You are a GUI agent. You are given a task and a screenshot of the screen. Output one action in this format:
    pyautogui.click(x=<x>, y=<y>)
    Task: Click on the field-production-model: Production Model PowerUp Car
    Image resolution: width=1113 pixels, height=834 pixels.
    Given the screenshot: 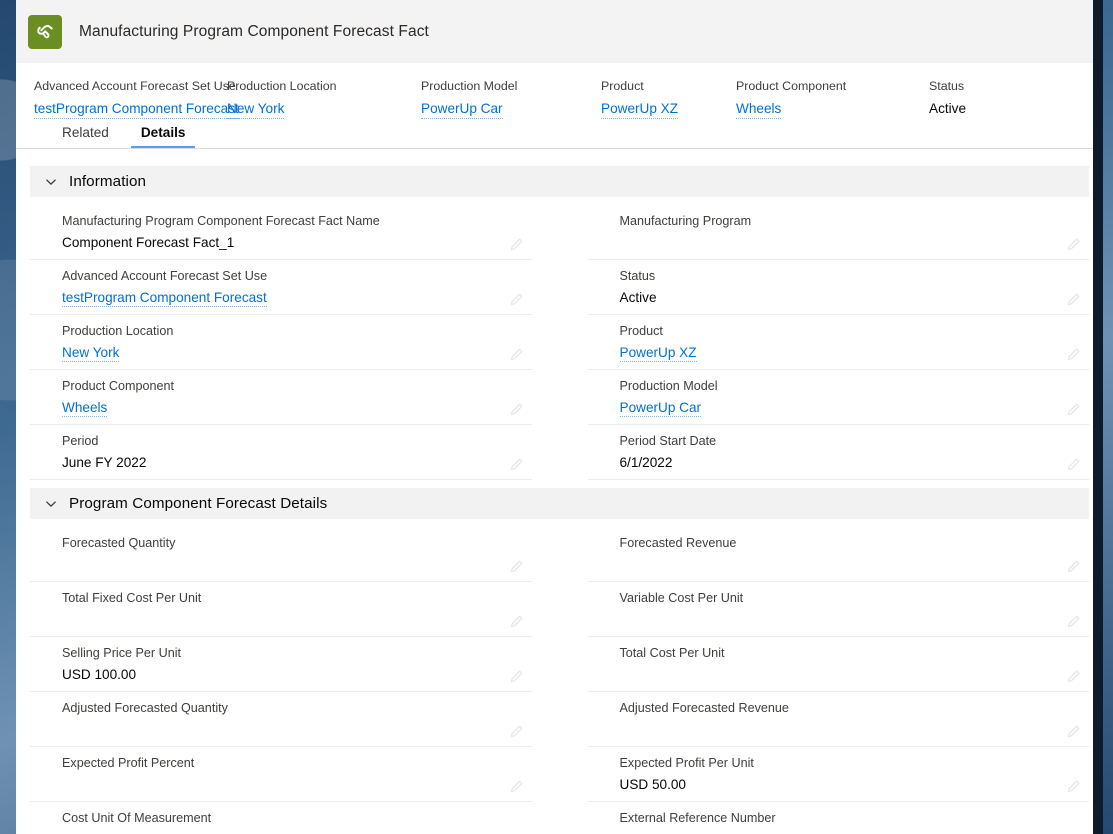 What is the action you would take?
    pyautogui.click(x=838, y=397)
    